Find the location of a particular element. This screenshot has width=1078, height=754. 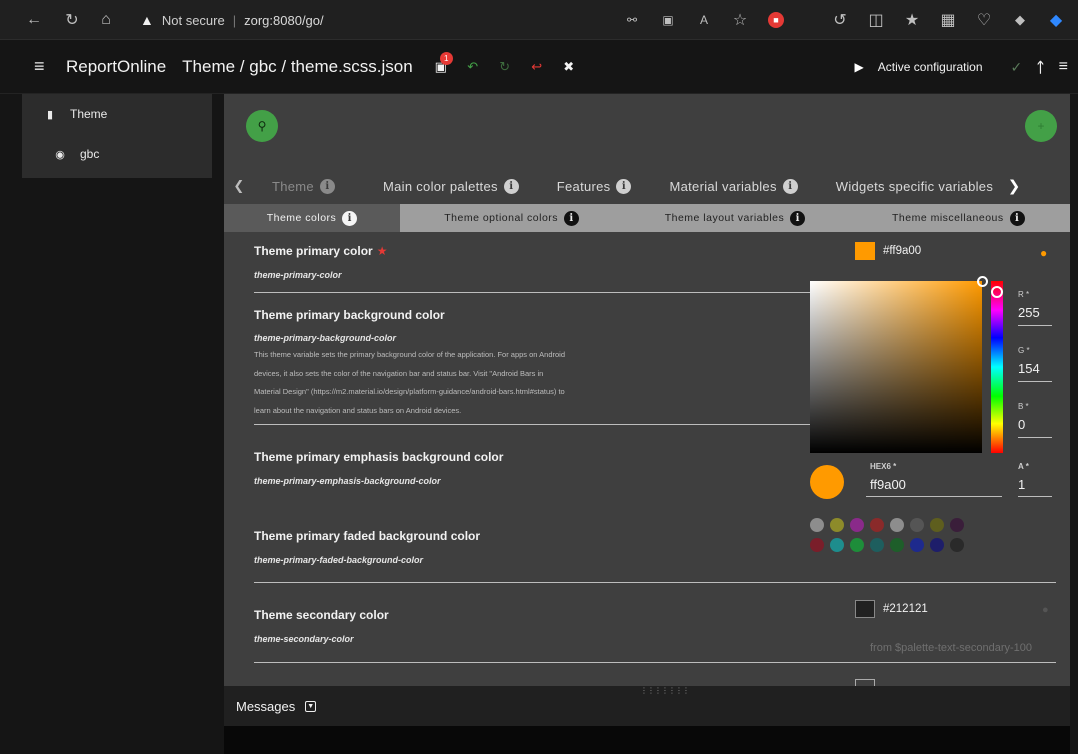

row-separator is located at coordinates (655, 662).